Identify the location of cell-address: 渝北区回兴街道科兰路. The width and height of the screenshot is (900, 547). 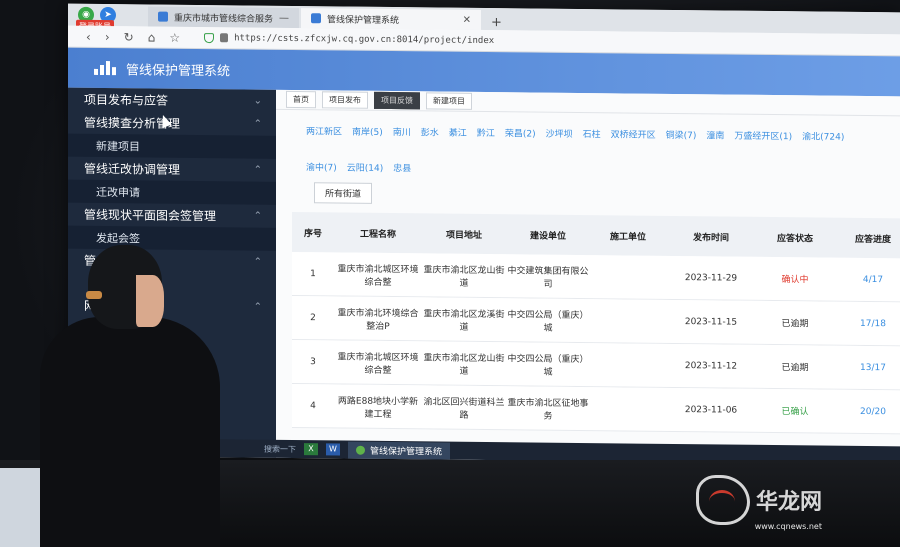
(464, 408).